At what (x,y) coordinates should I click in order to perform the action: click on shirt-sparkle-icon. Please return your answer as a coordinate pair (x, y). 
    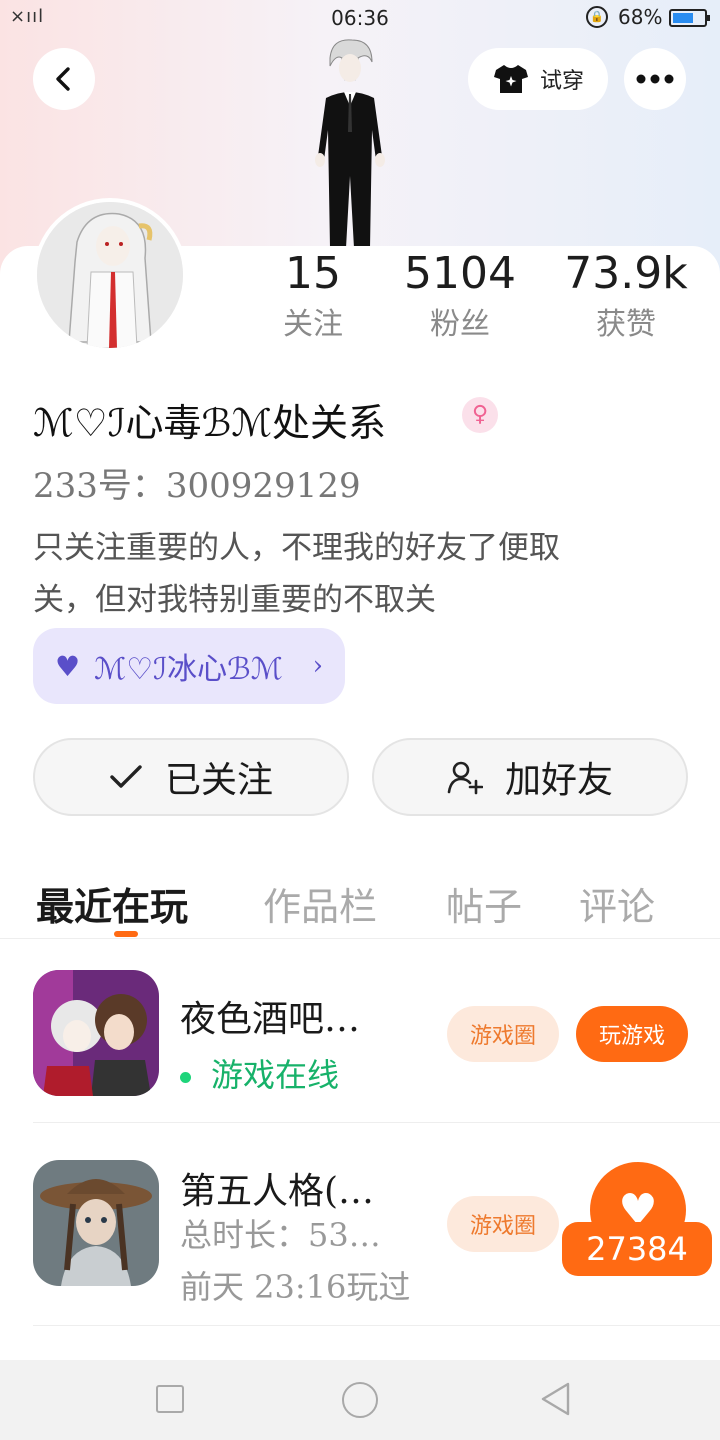
    Looking at the image, I should click on (510, 79).